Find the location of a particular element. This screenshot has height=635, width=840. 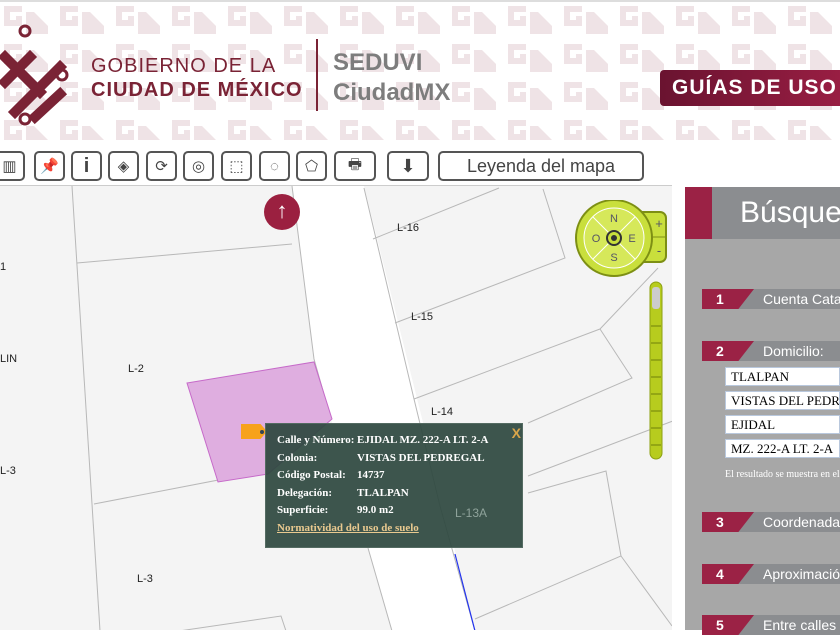

pan-east: E is located at coordinates (631, 239).